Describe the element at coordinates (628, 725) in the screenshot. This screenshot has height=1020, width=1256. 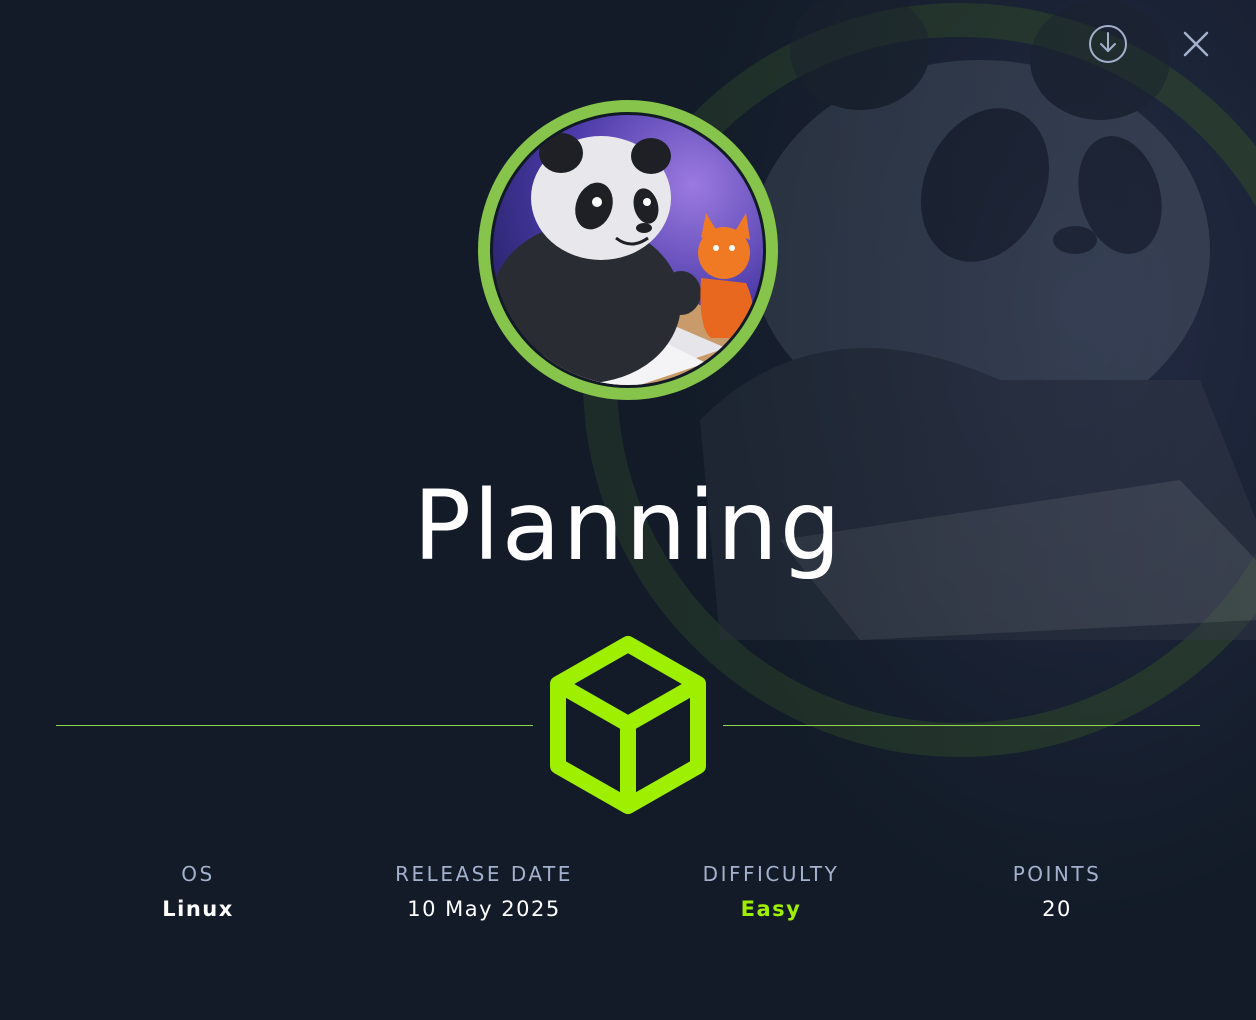
I see `cube-icon` at that location.